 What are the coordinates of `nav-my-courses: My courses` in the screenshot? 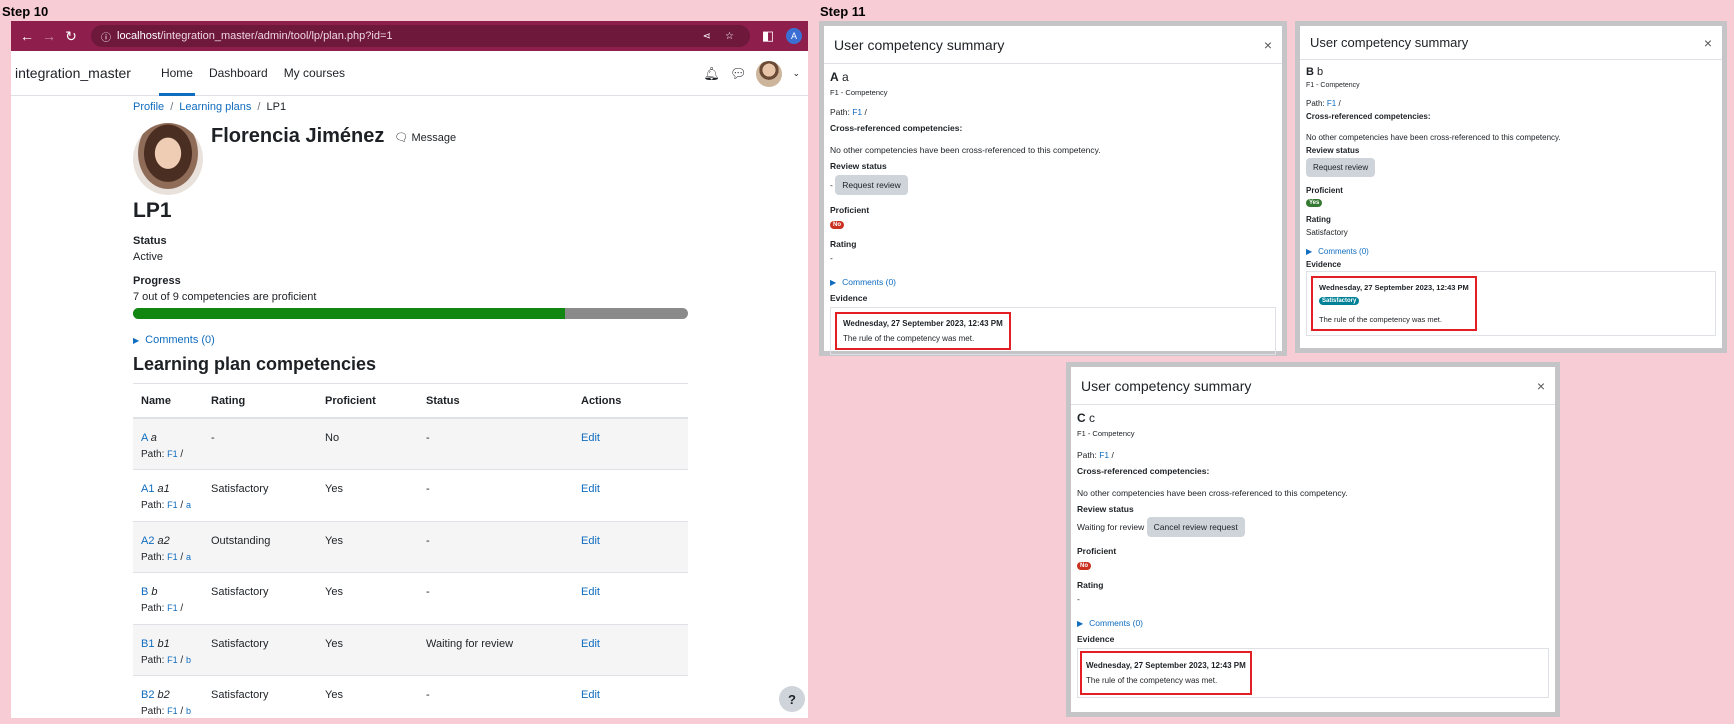 It's located at (314, 73).